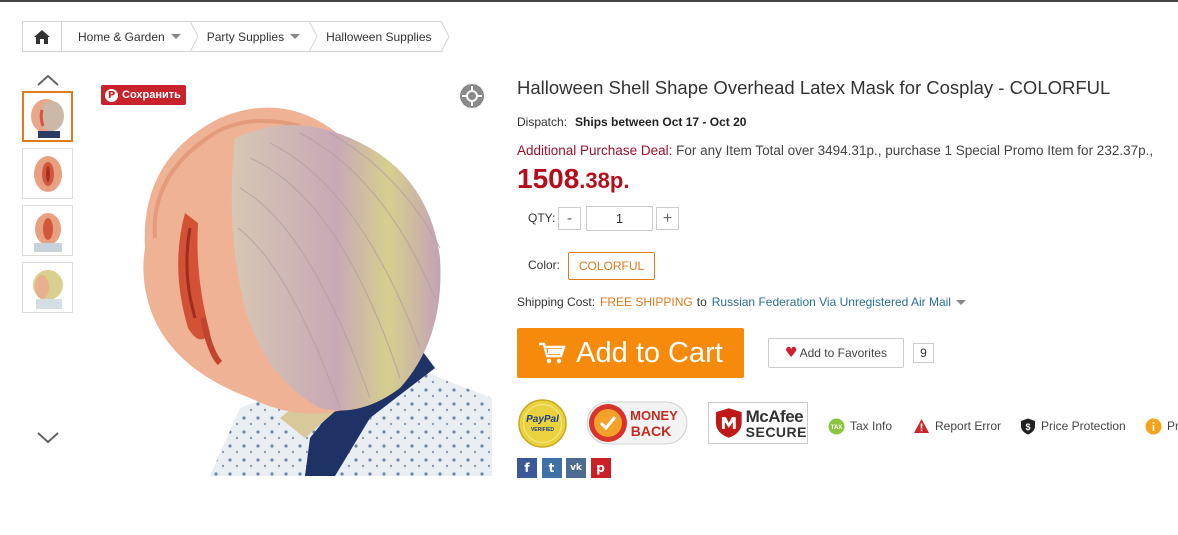 This screenshot has height=535, width=1178. I want to click on paypal-verified-badge: PayPal VERIFIED, so click(542, 423).